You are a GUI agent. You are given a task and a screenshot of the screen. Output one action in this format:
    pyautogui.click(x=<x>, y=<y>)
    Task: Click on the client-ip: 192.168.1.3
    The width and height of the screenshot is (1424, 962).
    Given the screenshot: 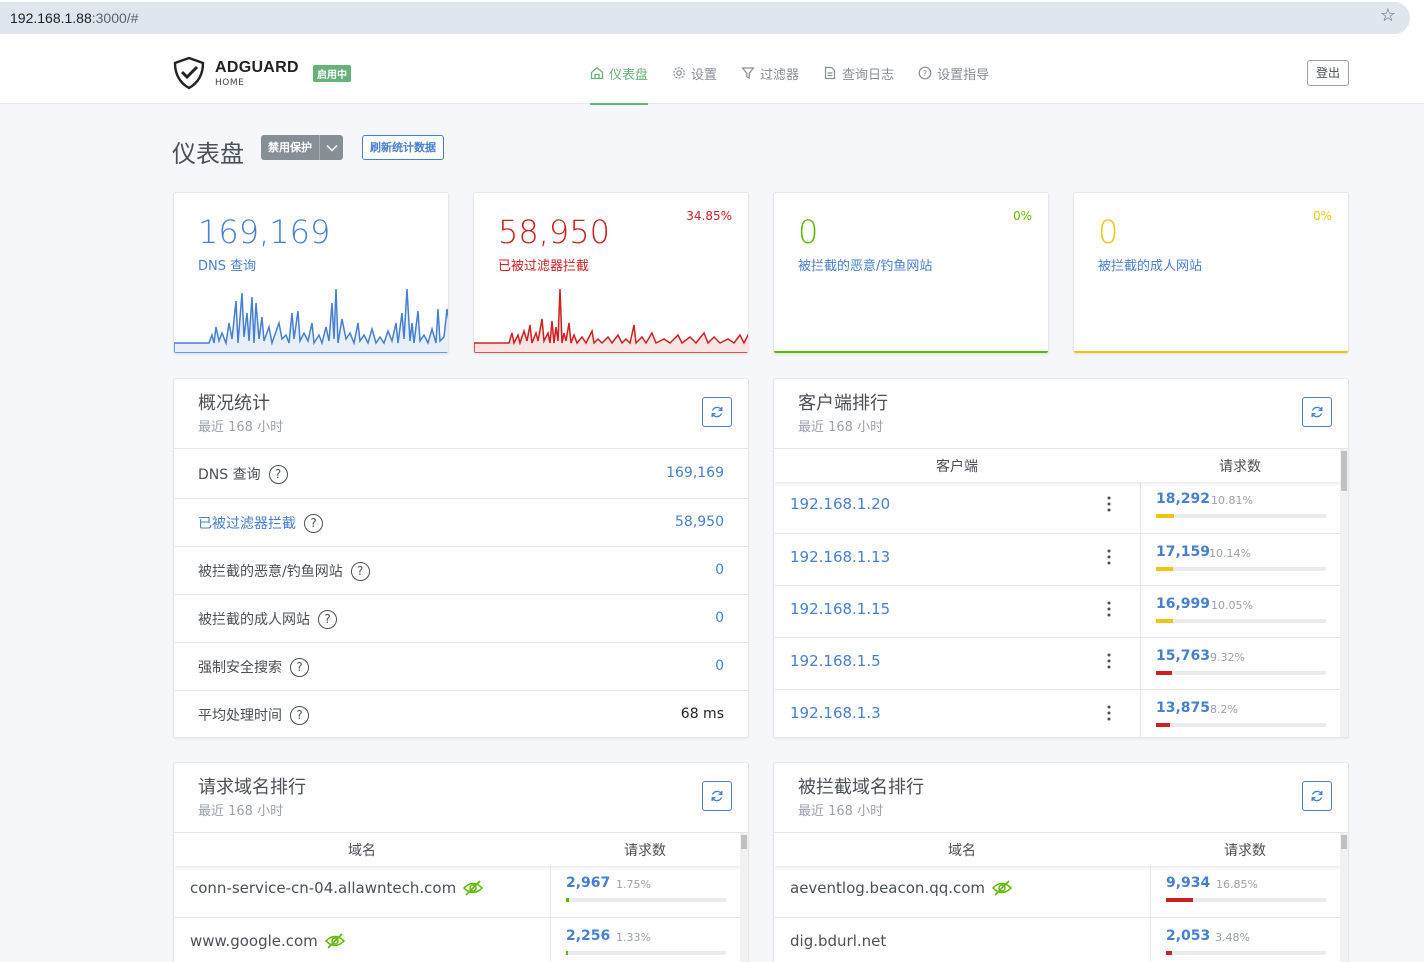 What is the action you would take?
    pyautogui.click(x=835, y=713)
    